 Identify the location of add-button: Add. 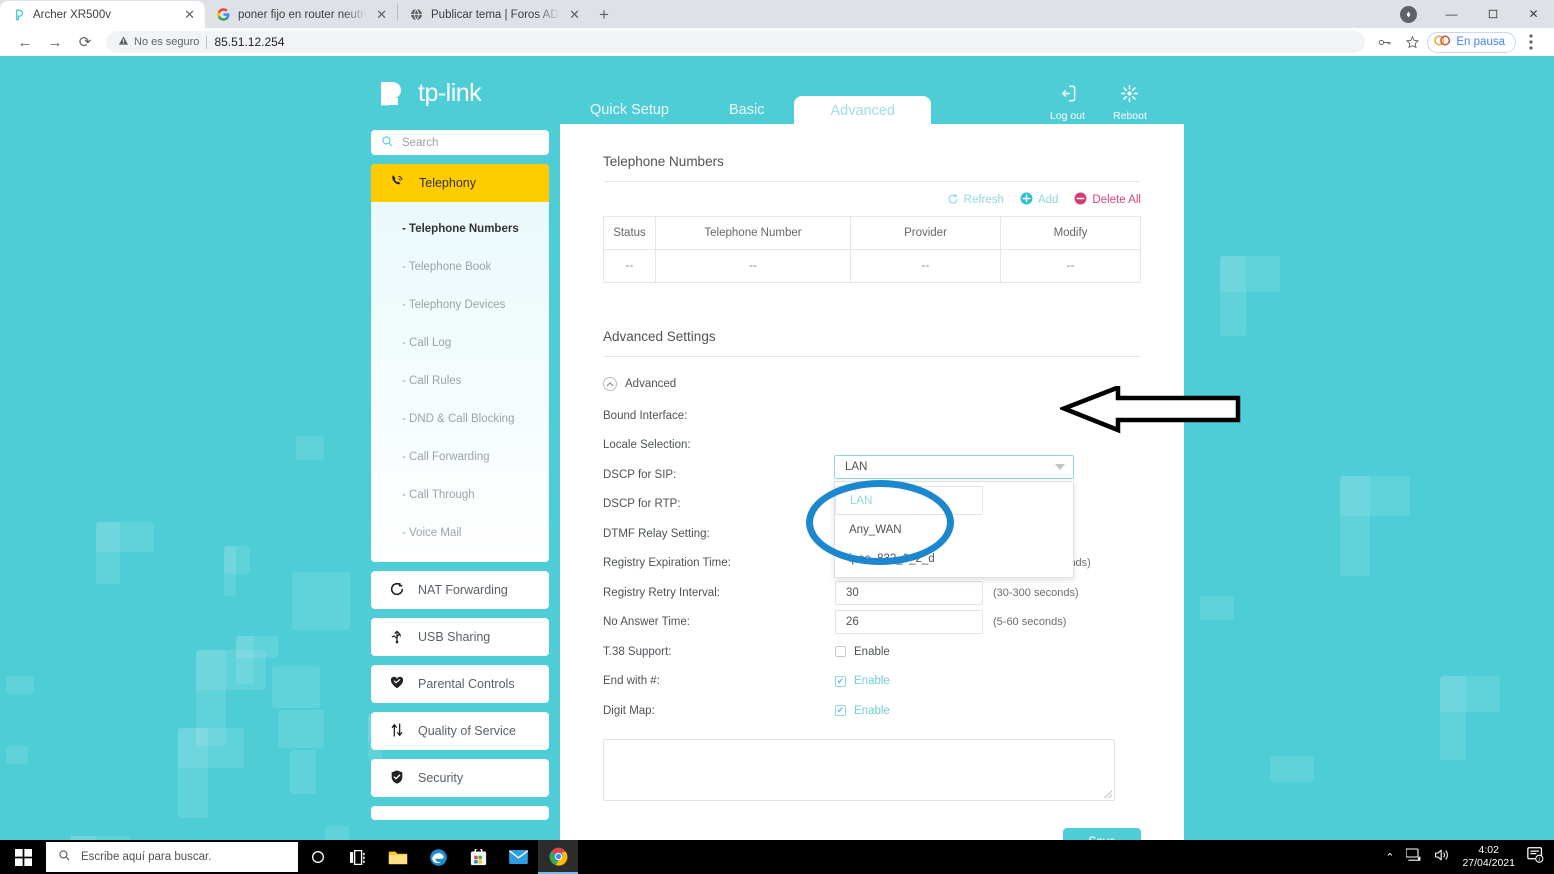
(1039, 200).